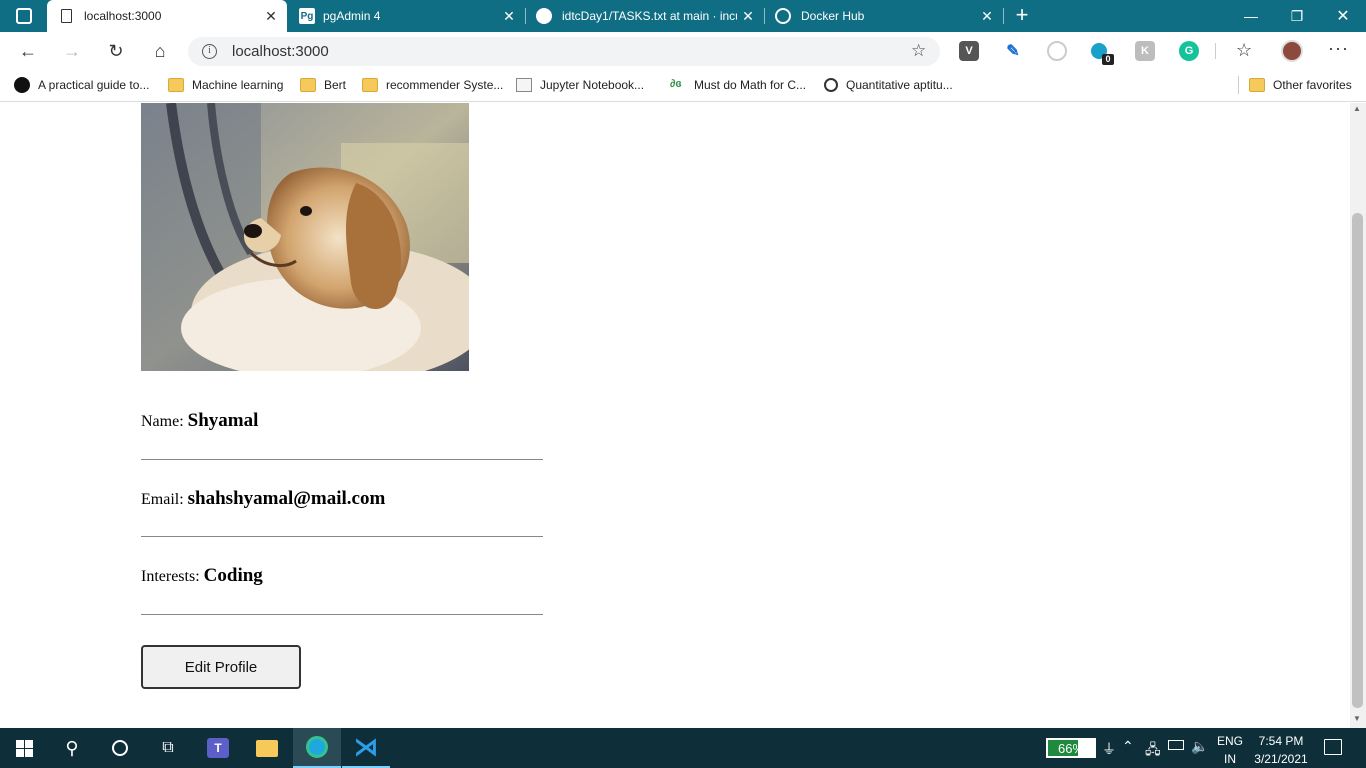 The image size is (1366, 768). Describe the element at coordinates (1251, 16) in the screenshot. I see `minimize-button: —` at that location.